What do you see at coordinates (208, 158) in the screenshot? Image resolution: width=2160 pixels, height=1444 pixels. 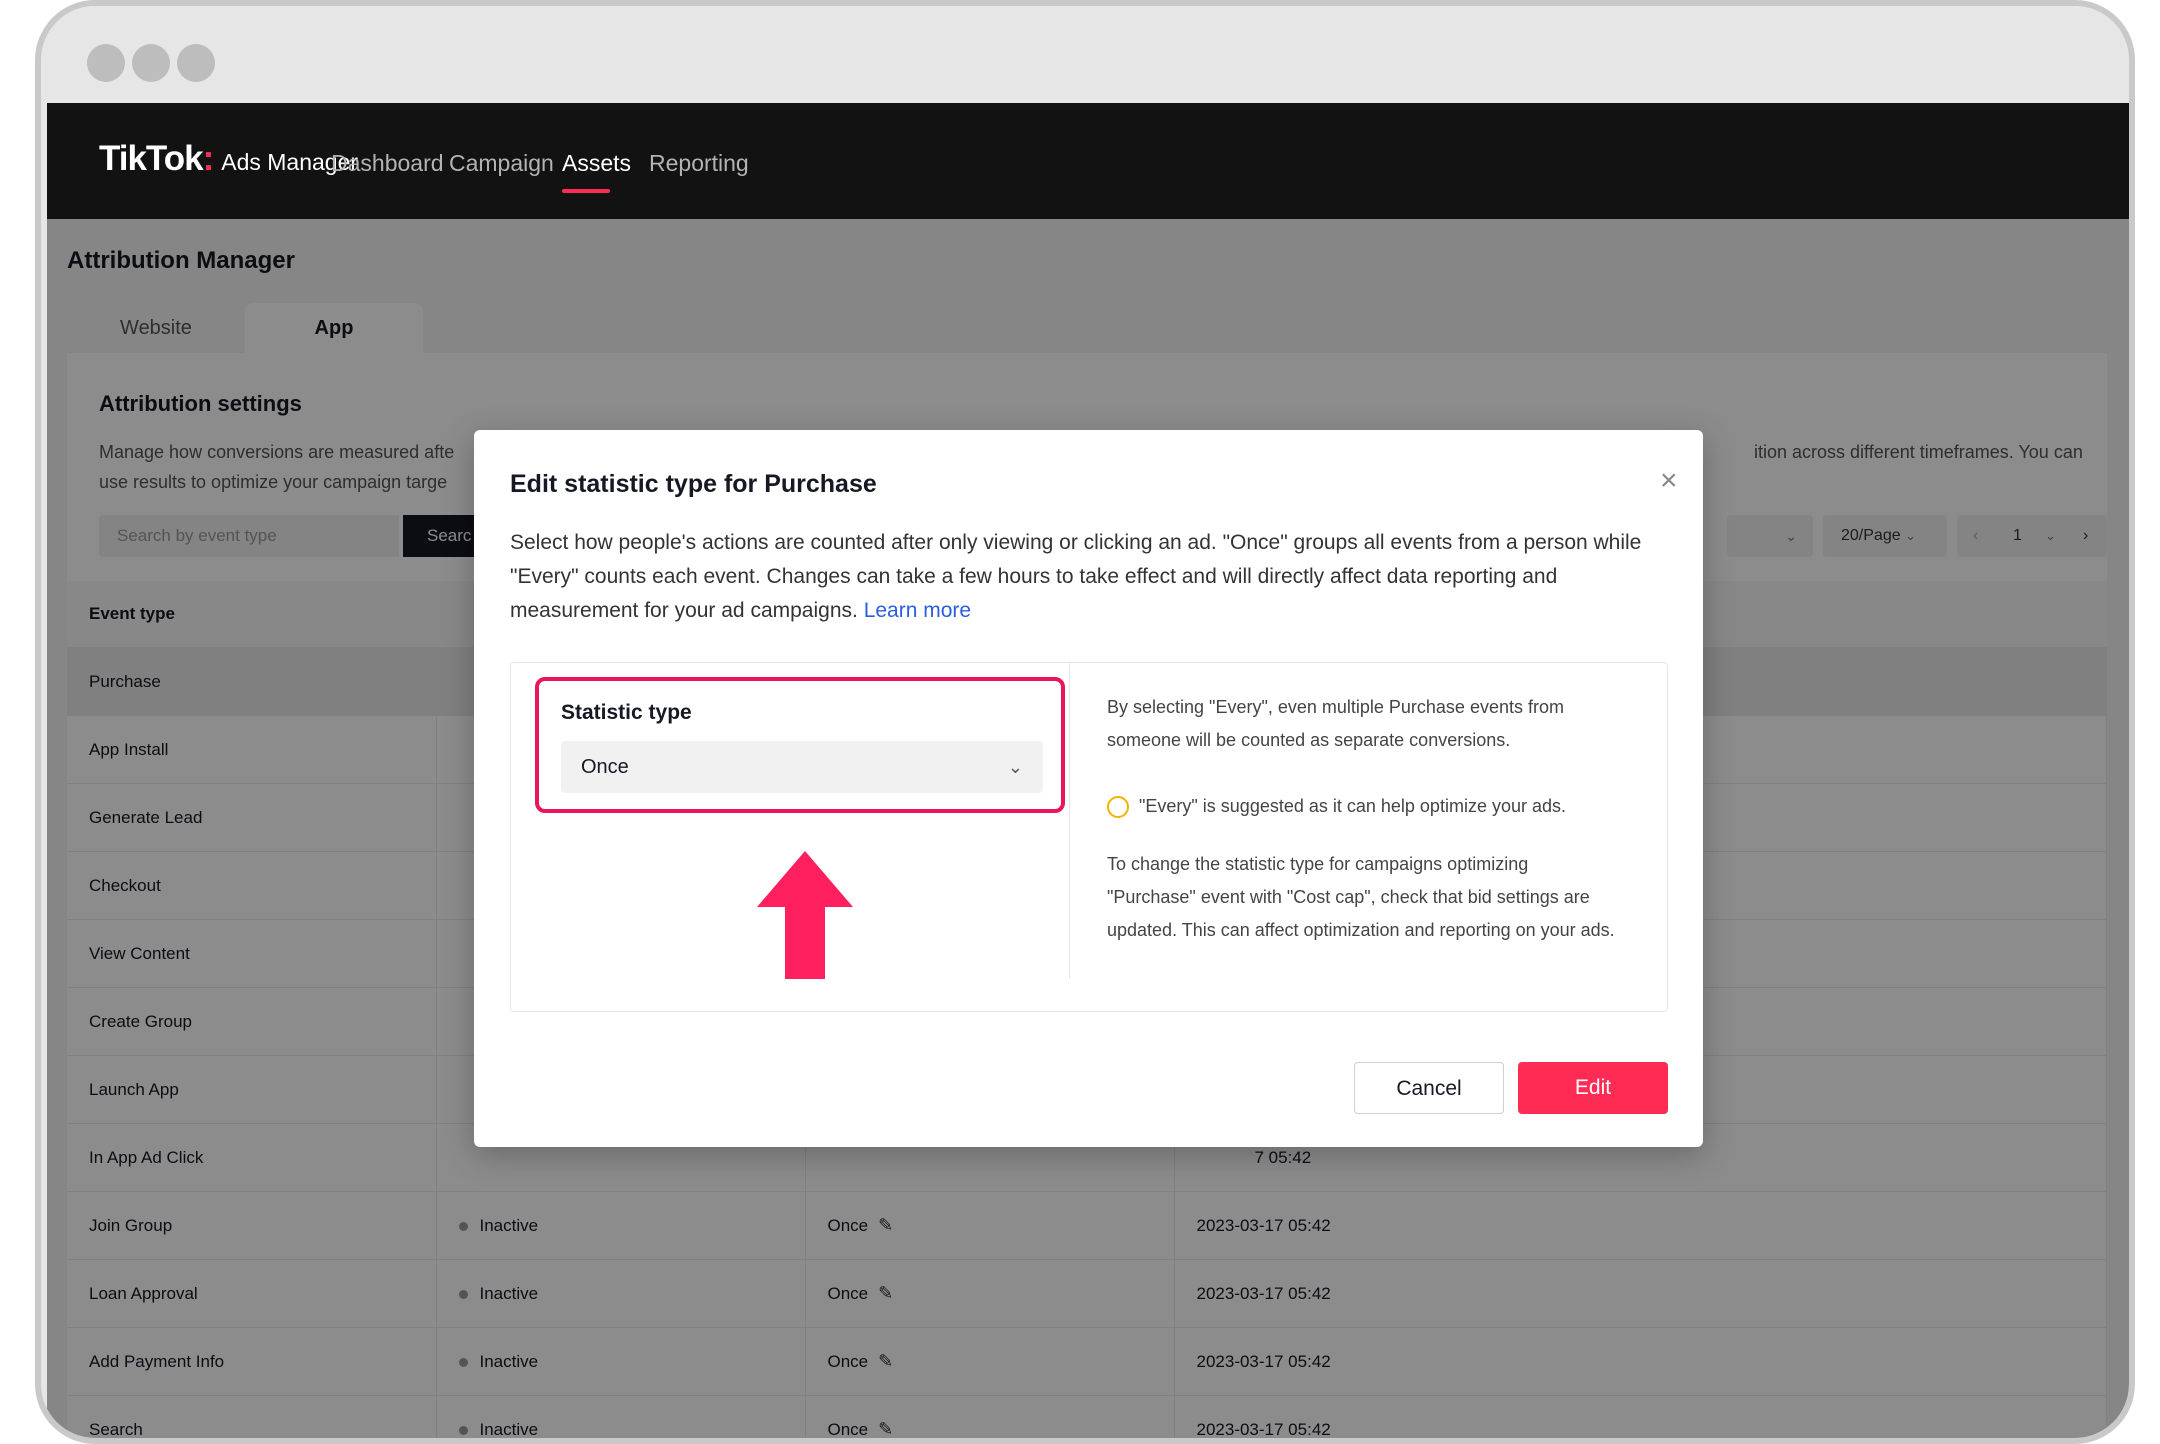 I see `logo-colon: :` at bounding box center [208, 158].